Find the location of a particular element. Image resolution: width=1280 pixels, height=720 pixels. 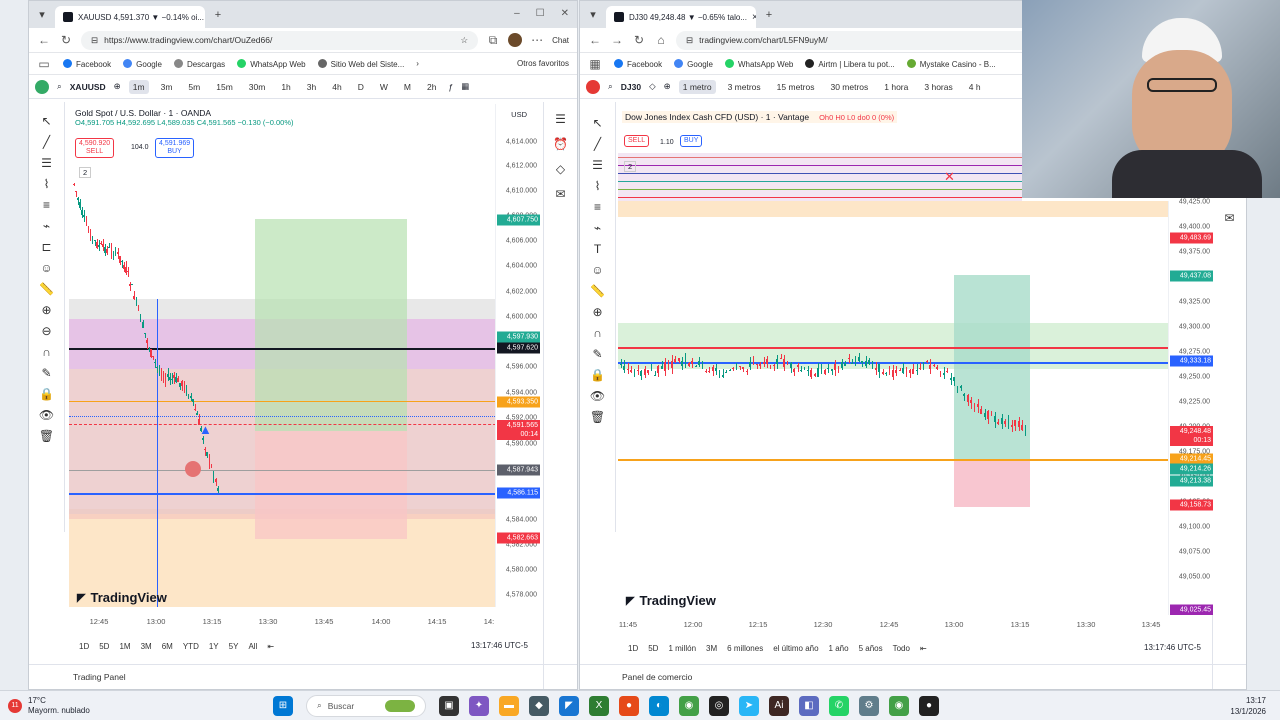

bookmark-descargas: Descargas is located at coordinates (199, 63).